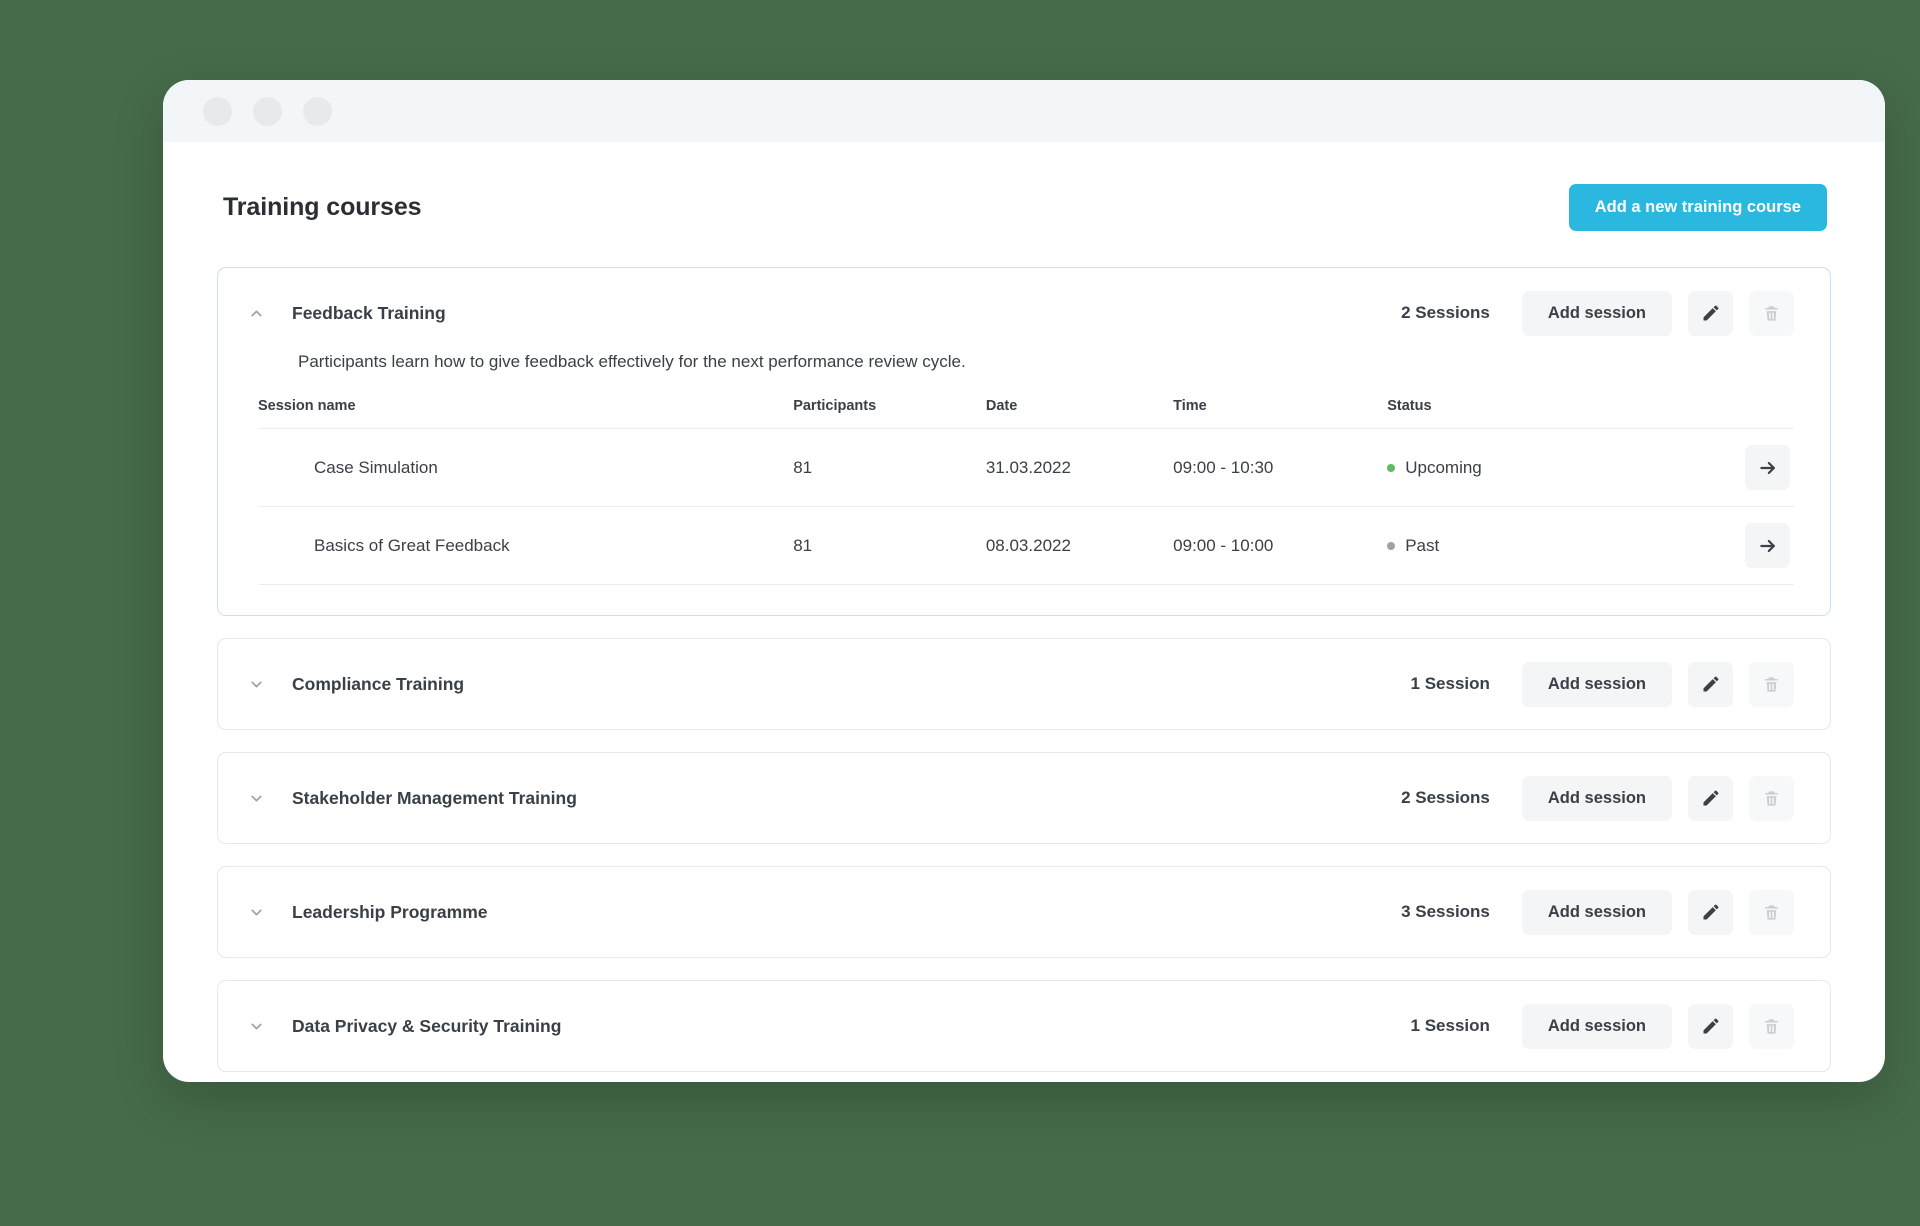 The width and height of the screenshot is (1920, 1226). Describe the element at coordinates (378, 683) in the screenshot. I see `course-title: Compliance Training` at that location.